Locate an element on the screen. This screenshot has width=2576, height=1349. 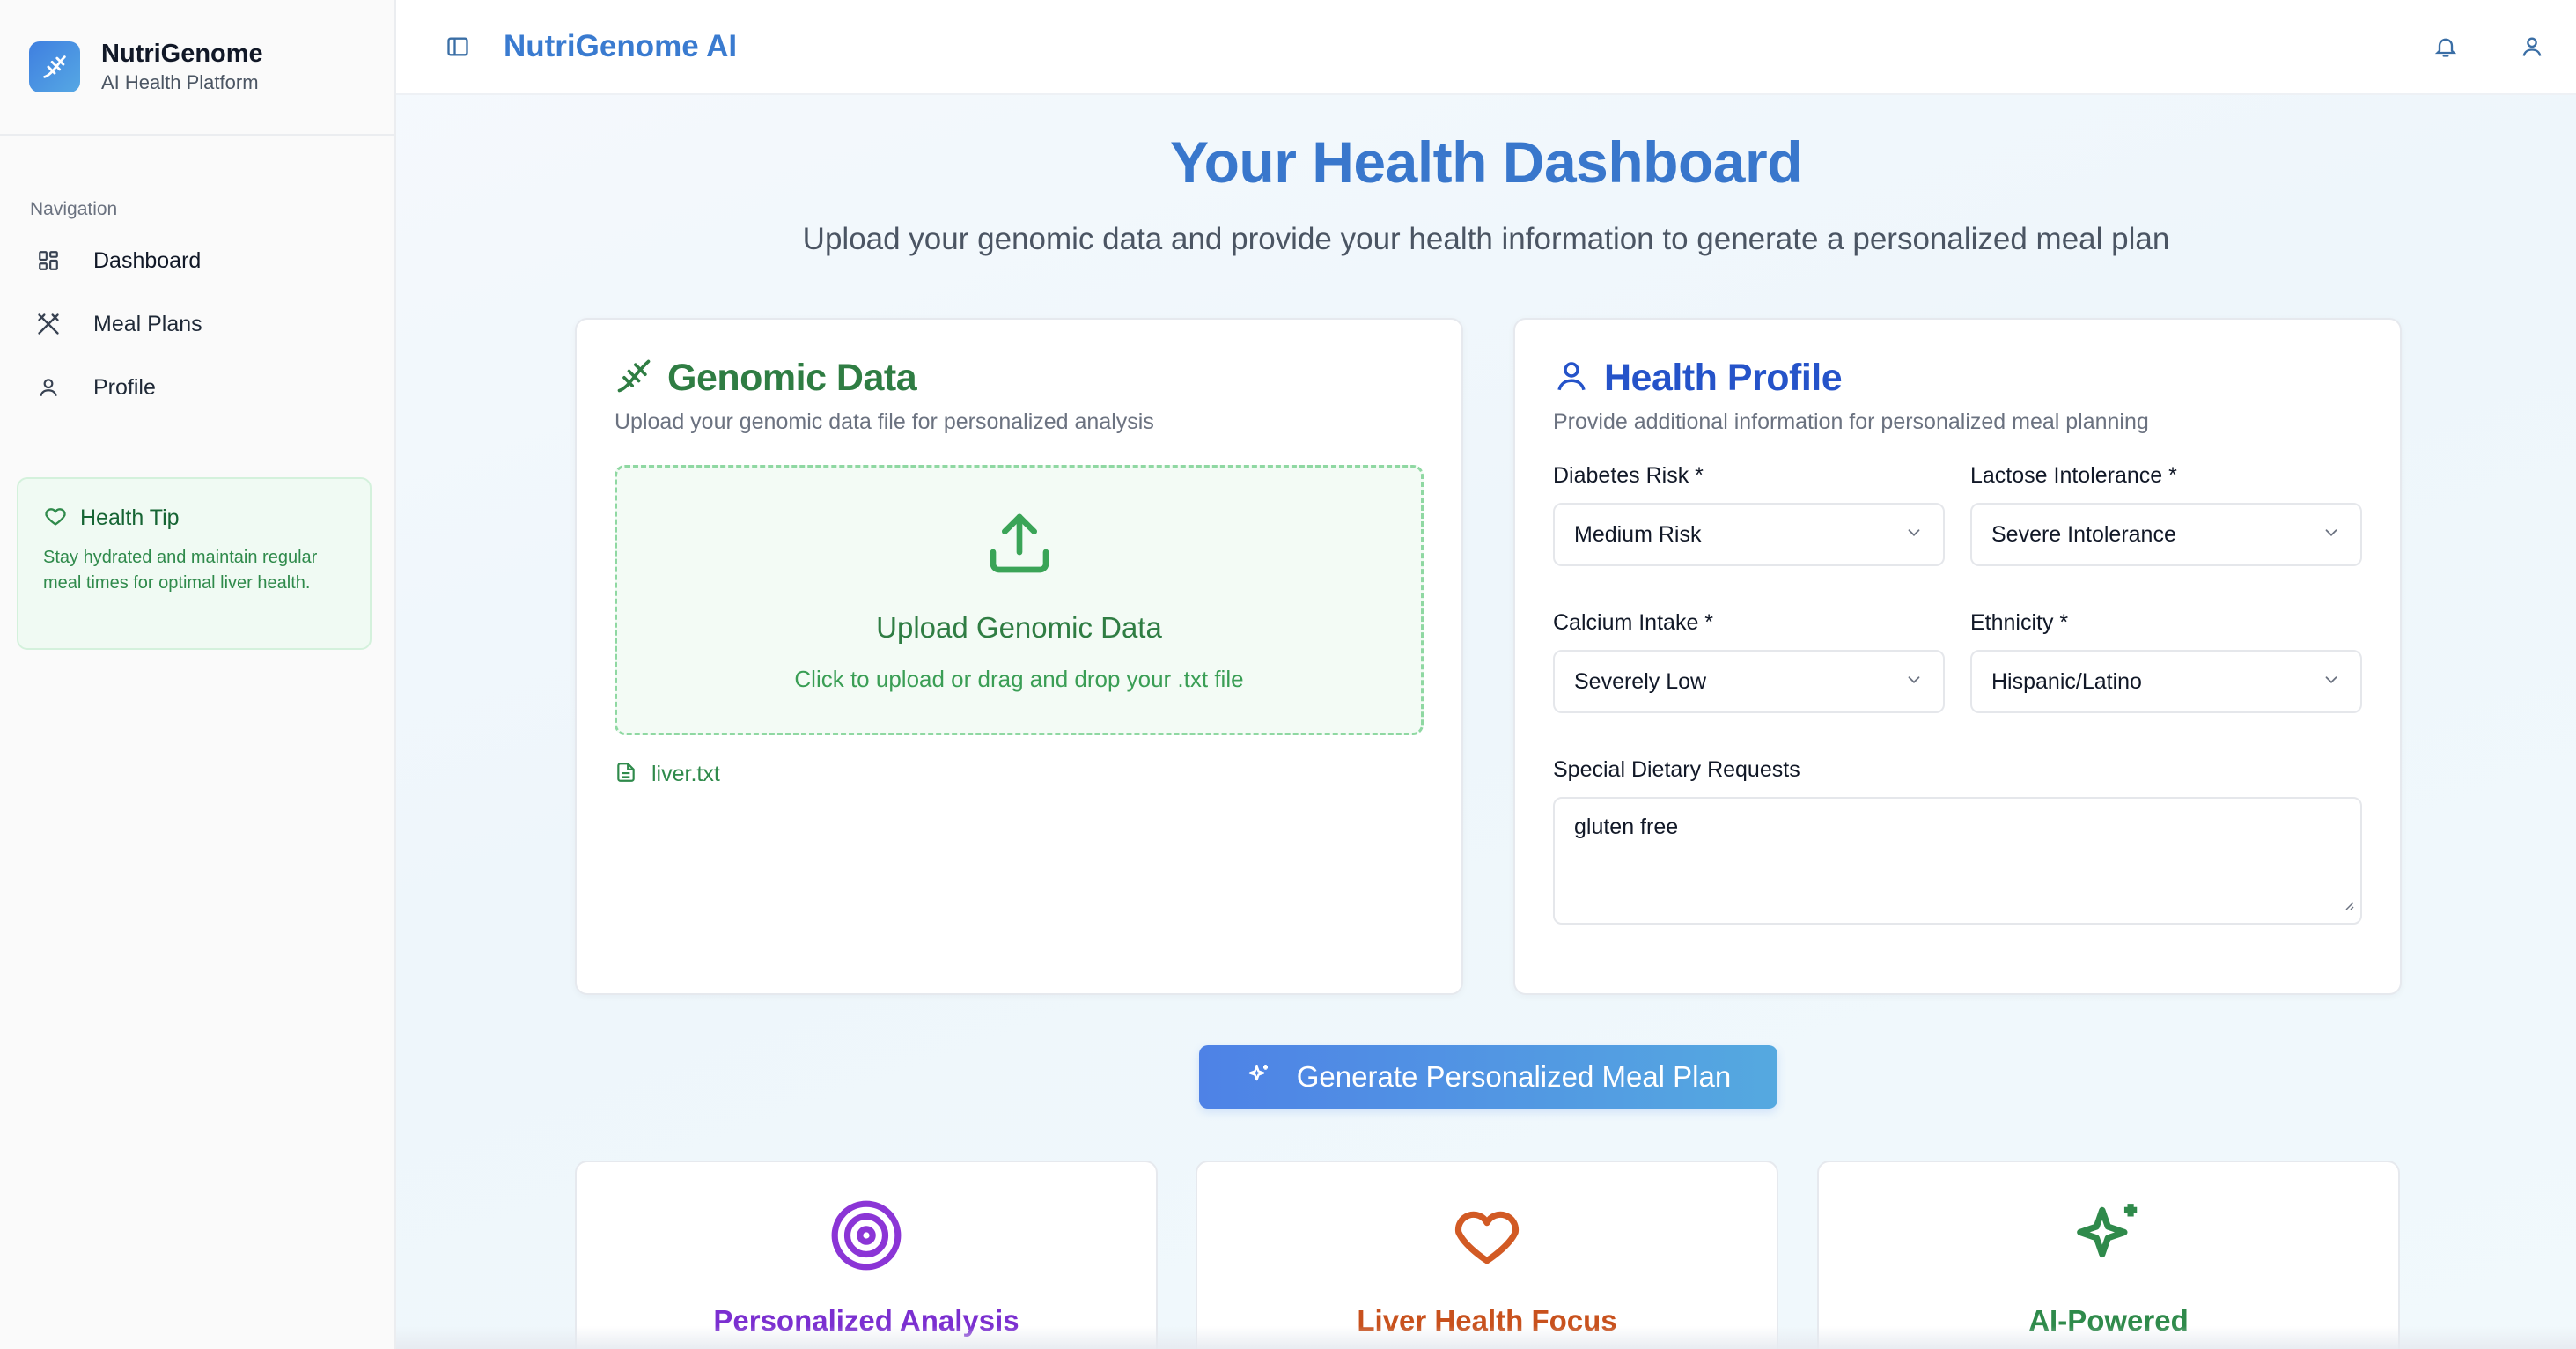
ethnicity-select: Hispanic/Latino is located at coordinates (2166, 681).